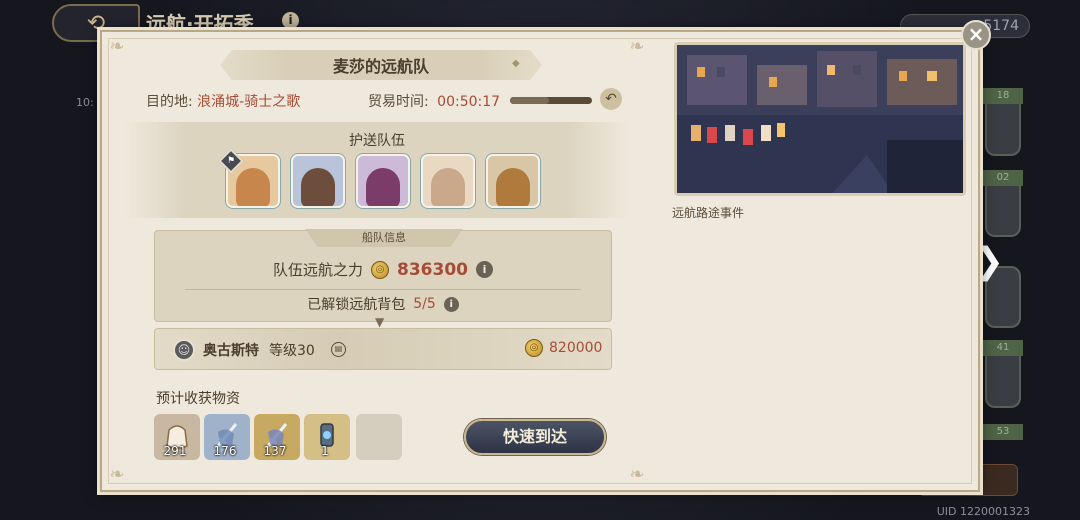  I want to click on harvest-item-4: 1, so click(327, 437).